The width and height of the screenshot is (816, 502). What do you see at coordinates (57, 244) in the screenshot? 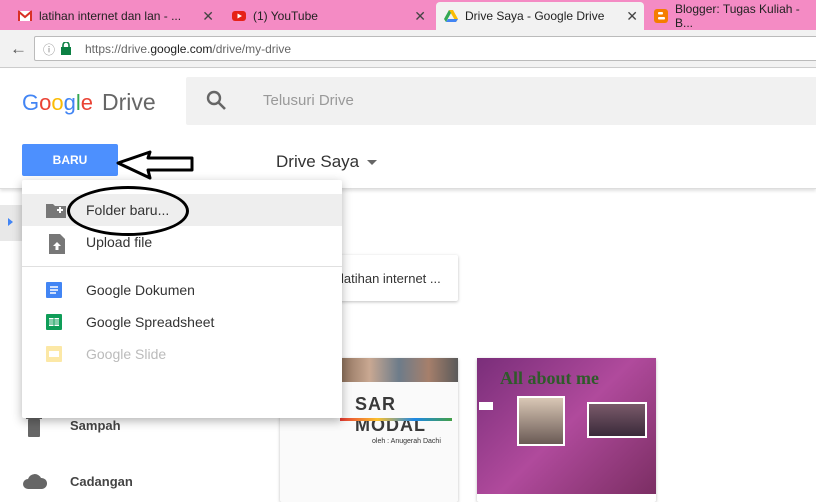
I see `upload-file-icon` at bounding box center [57, 244].